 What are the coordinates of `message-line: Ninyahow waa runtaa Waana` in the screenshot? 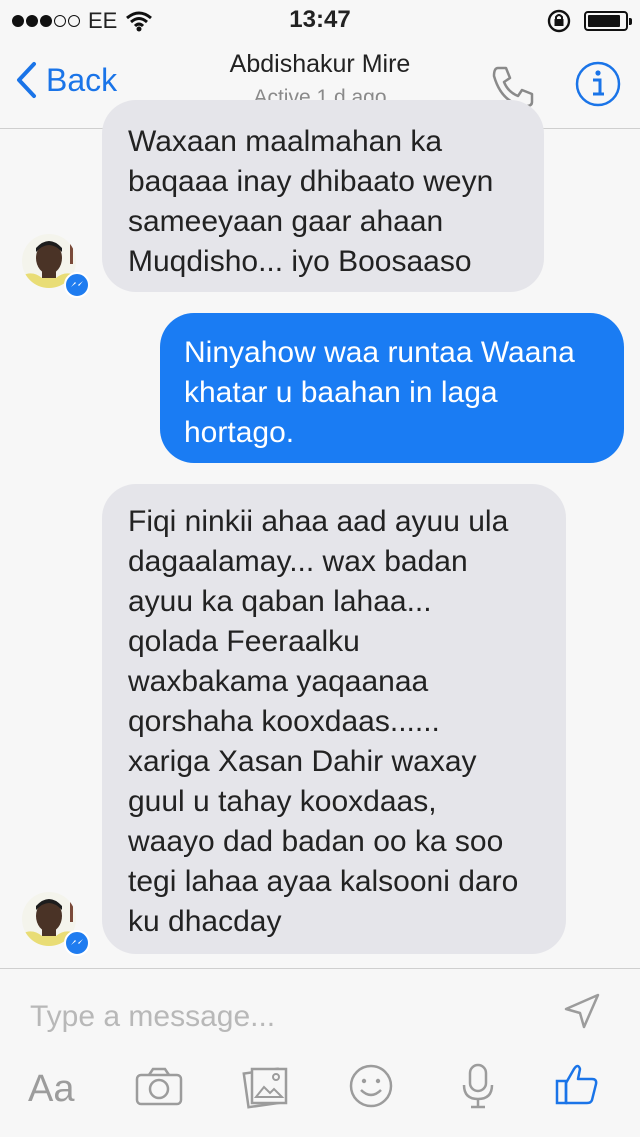 It's located at (379, 352).